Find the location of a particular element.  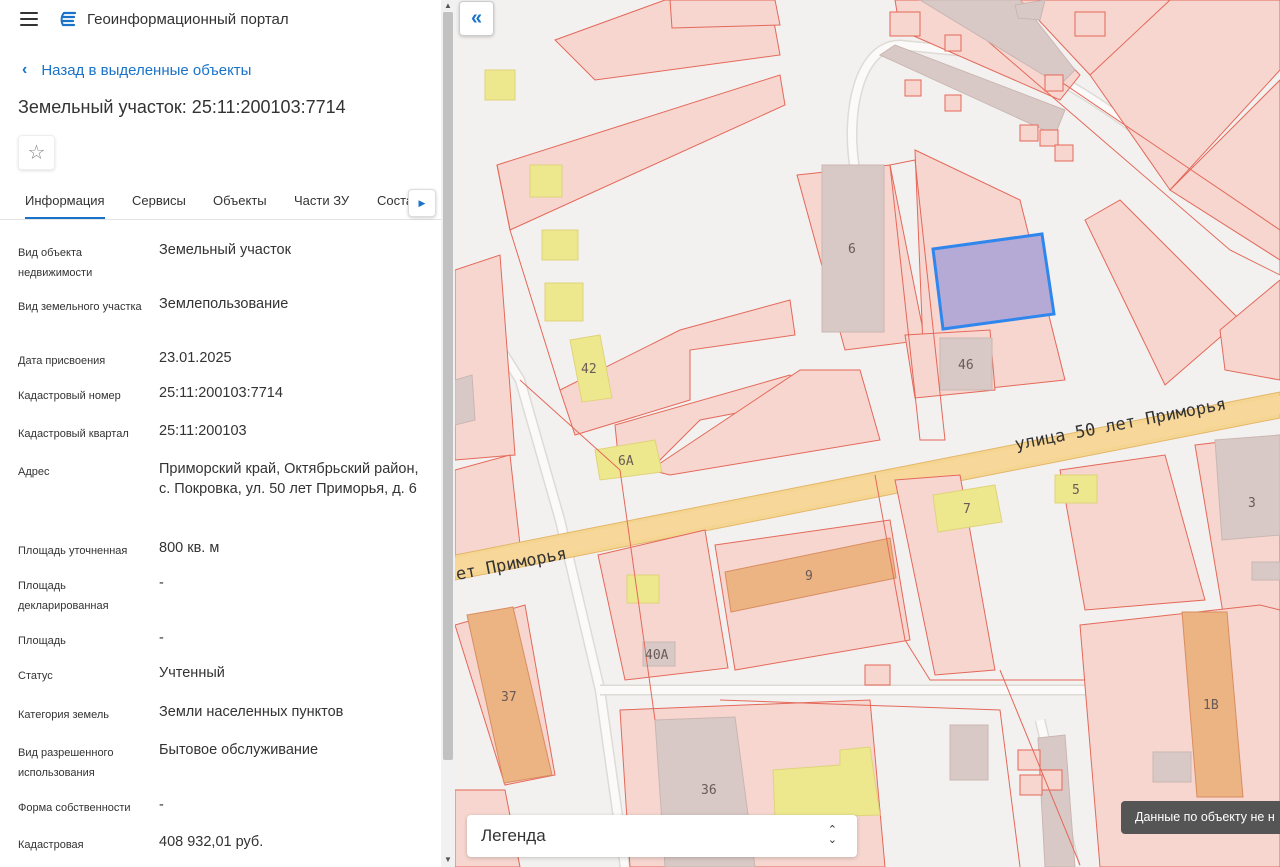

property-row: Дата присвоения 23.01.2025 is located at coordinates (220, 365).